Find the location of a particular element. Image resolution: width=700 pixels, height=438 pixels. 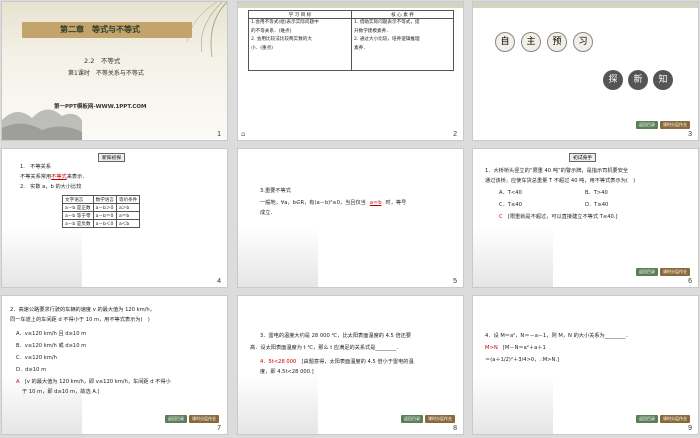

slide-number: 2 is located at coordinates (455, 134).